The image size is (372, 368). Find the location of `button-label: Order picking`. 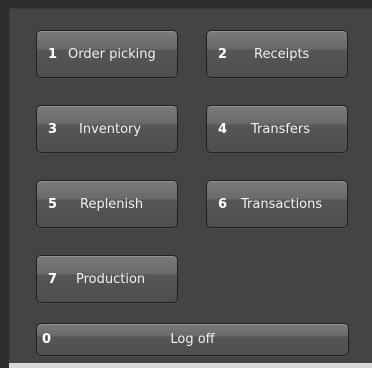

button-label: Order picking is located at coordinates (112, 54).